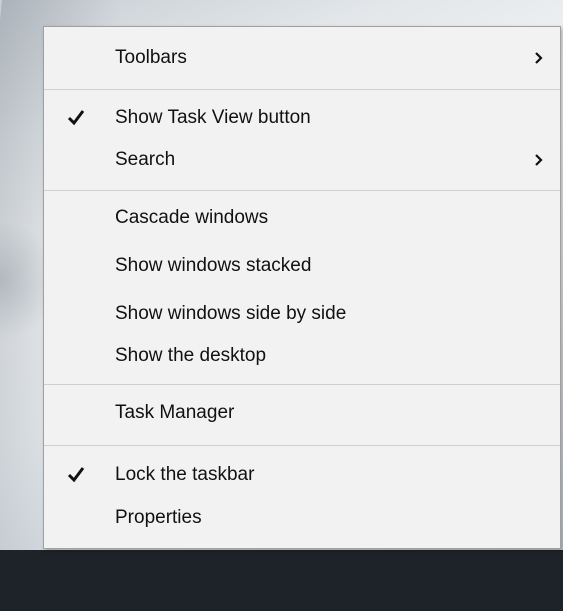 The height and width of the screenshot is (611, 563). I want to click on menu-item-show-windows-stacked: Show windows stacked, so click(302, 266).